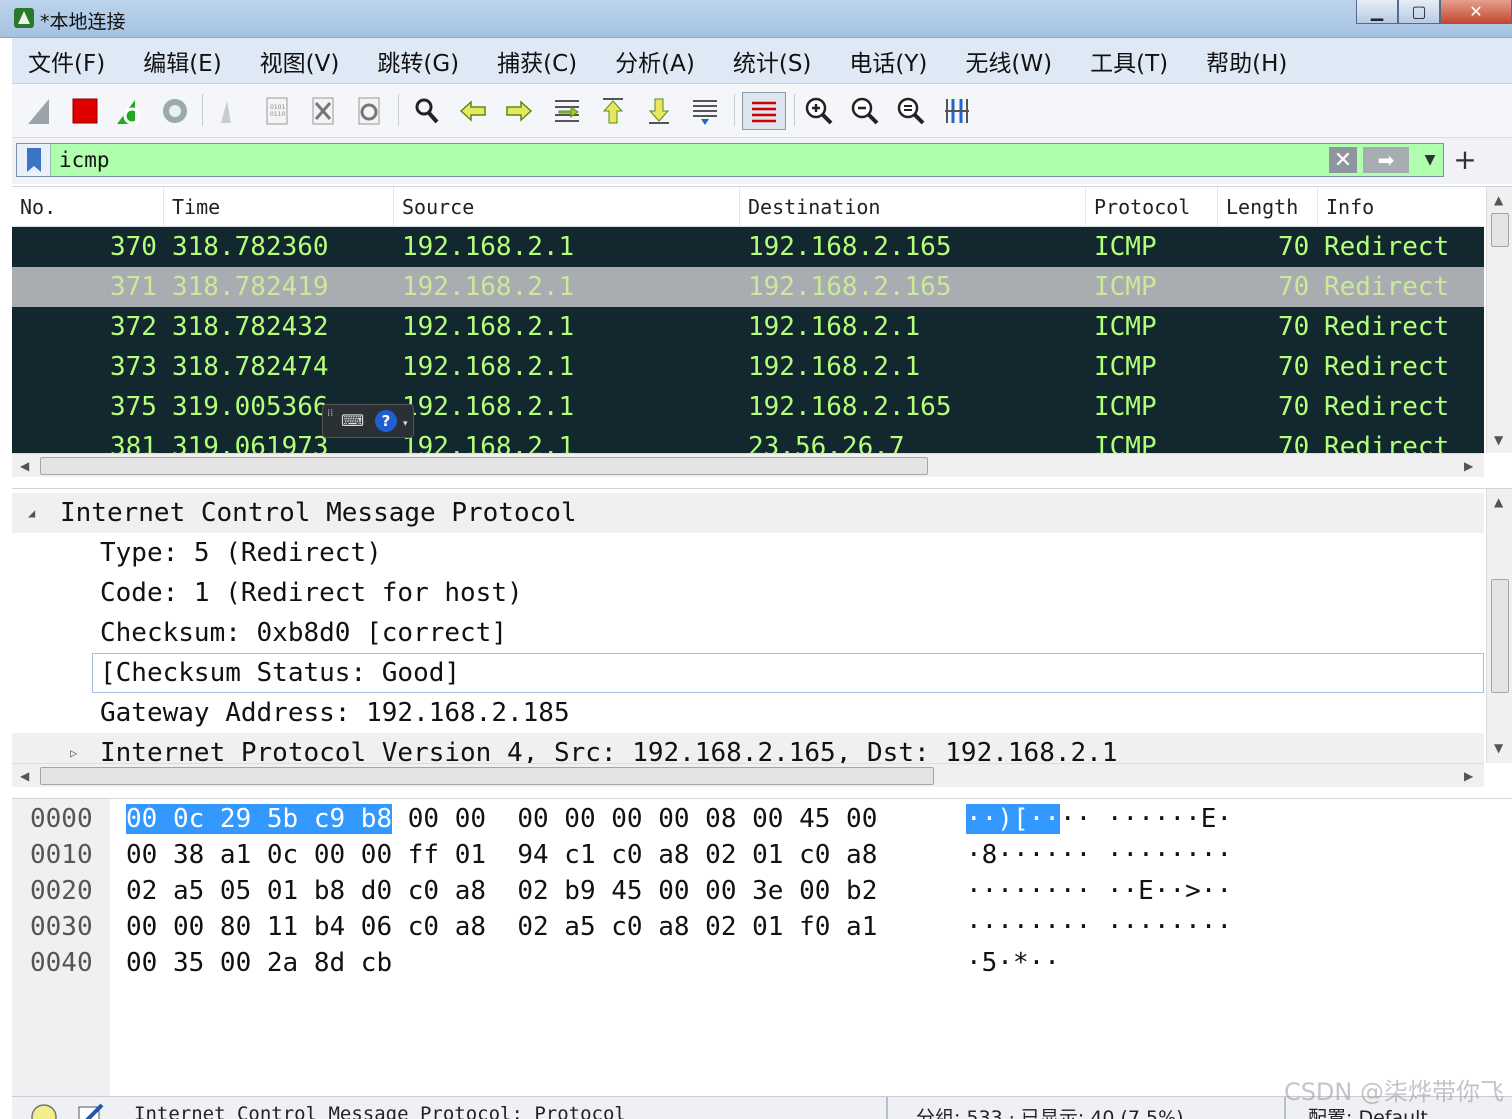 The height and width of the screenshot is (1119, 1512). What do you see at coordinates (748, 593) in the screenshot?
I see `tree-field: Code: 1 (Redirect for host)` at bounding box center [748, 593].